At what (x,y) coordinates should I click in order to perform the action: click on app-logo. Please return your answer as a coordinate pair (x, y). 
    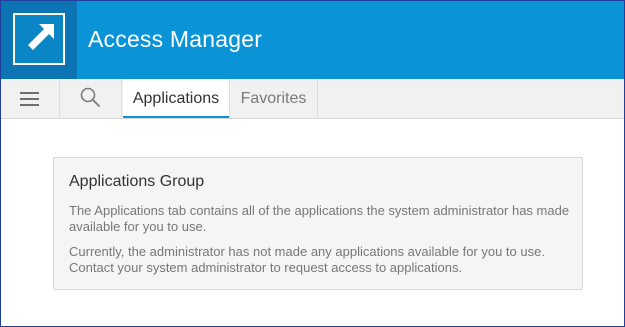
    Looking at the image, I should click on (39, 40).